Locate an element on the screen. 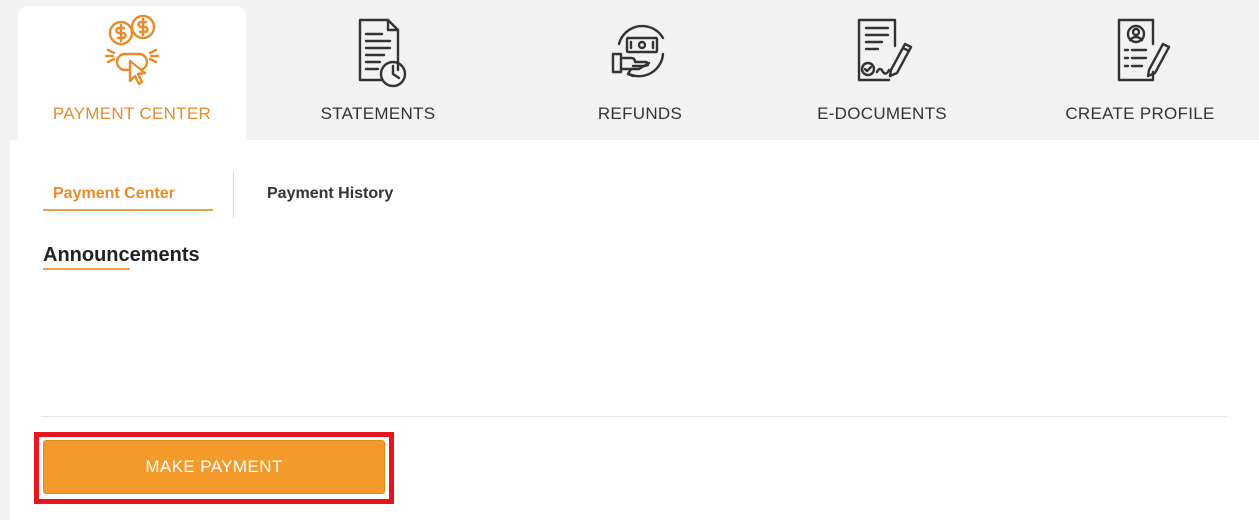 The width and height of the screenshot is (1259, 520). profile-document-icon is located at coordinates (1140, 52).